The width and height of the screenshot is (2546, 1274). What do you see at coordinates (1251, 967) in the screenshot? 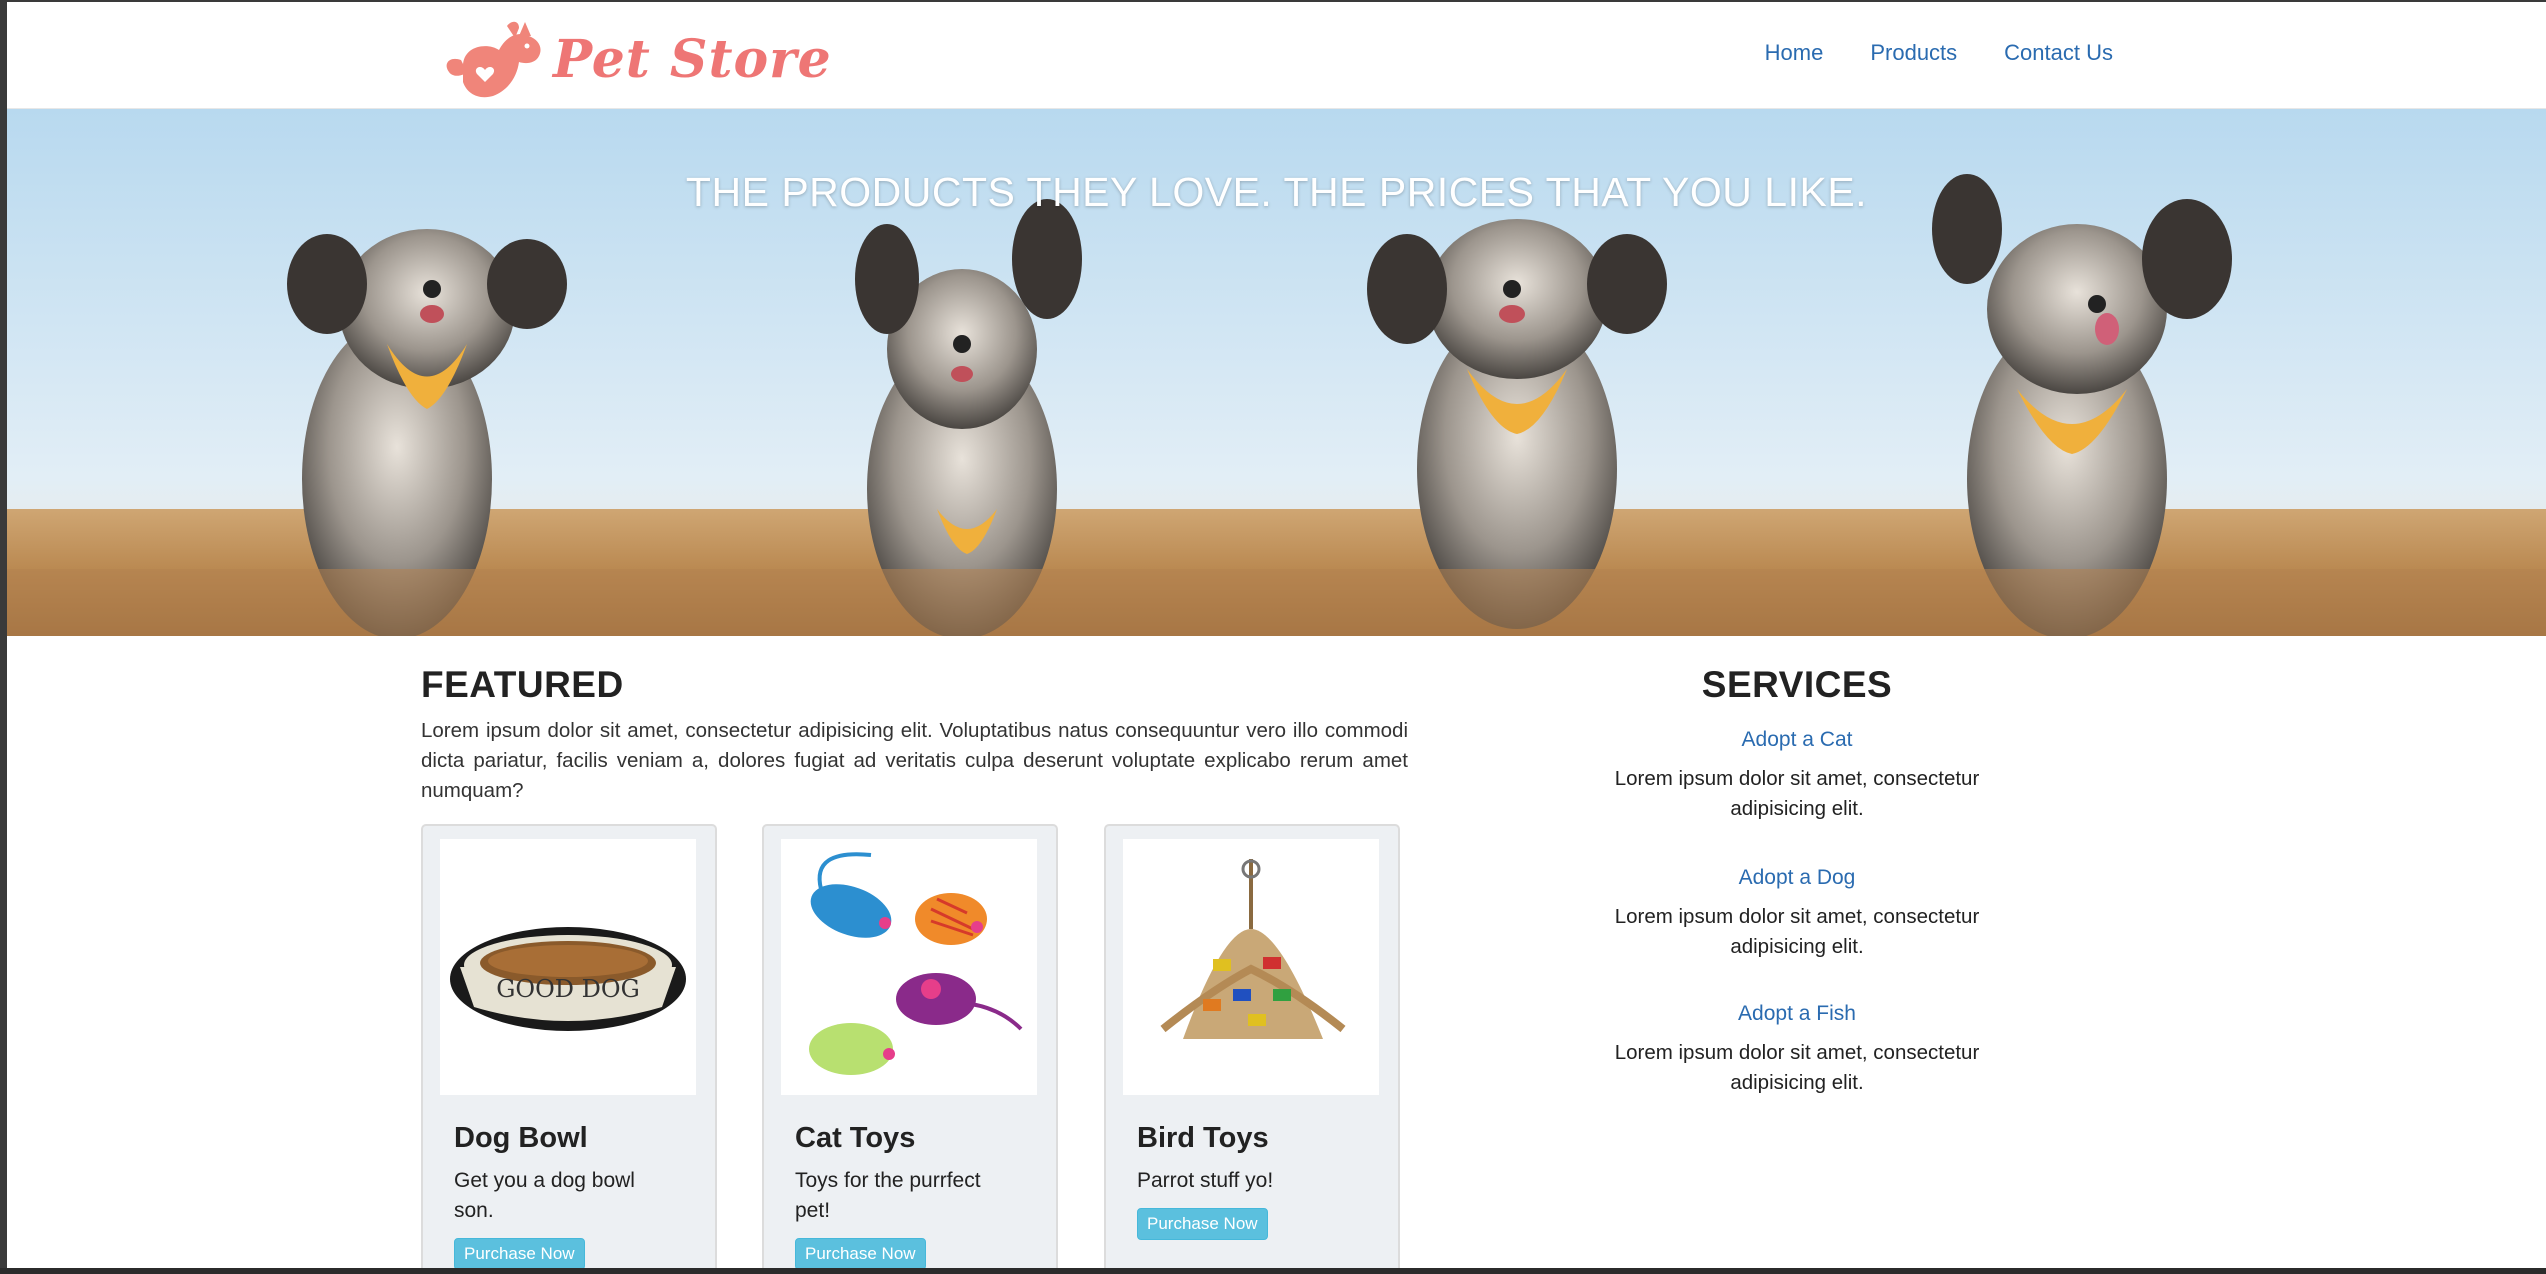
I see `parrot-toy-image` at bounding box center [1251, 967].